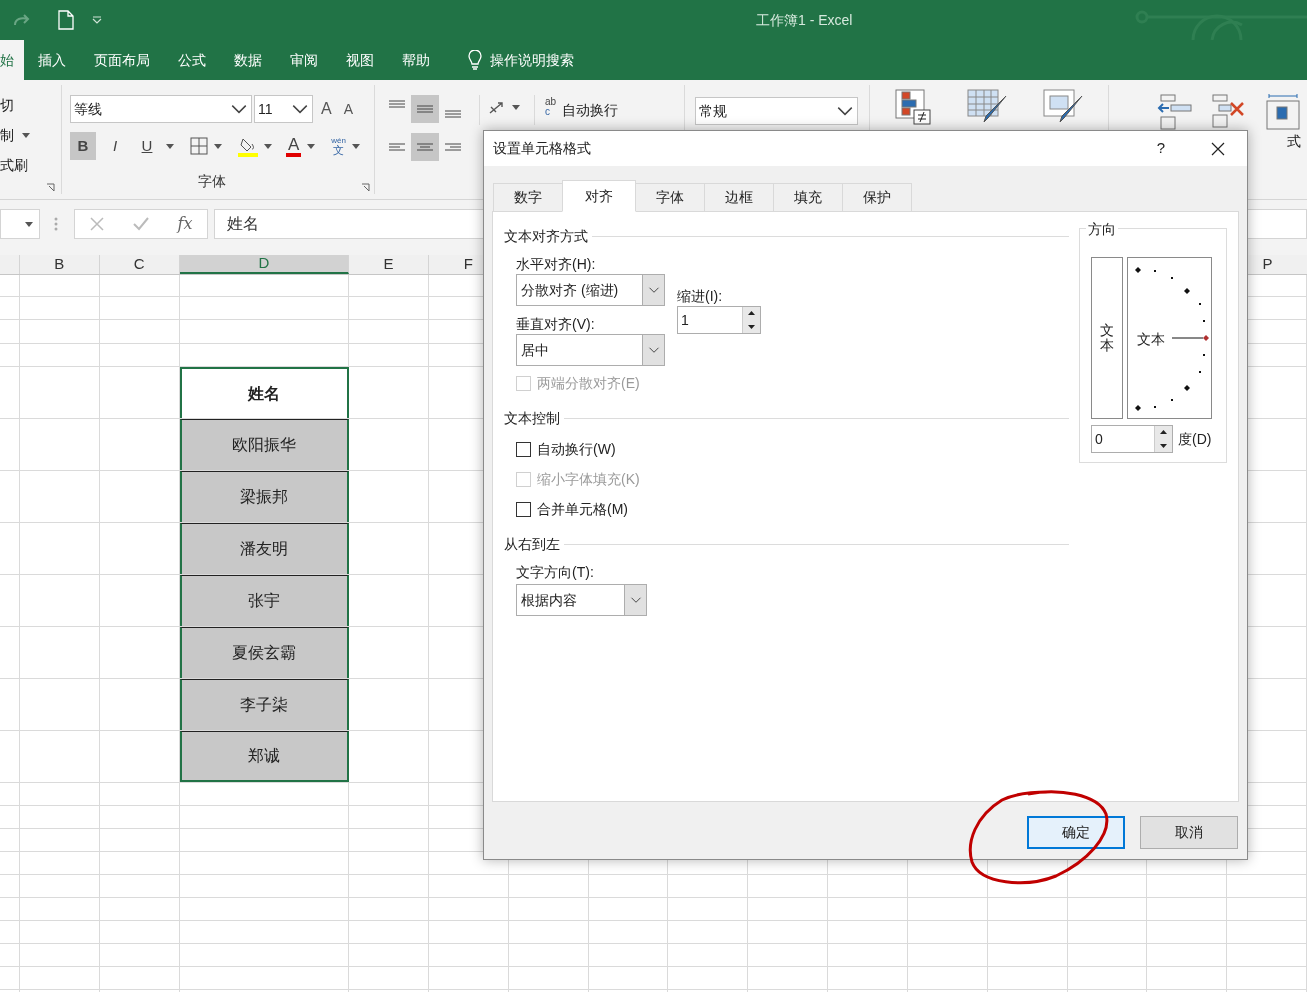  Describe the element at coordinates (360, 60) in the screenshot. I see `ribbon-tab: 视图` at that location.